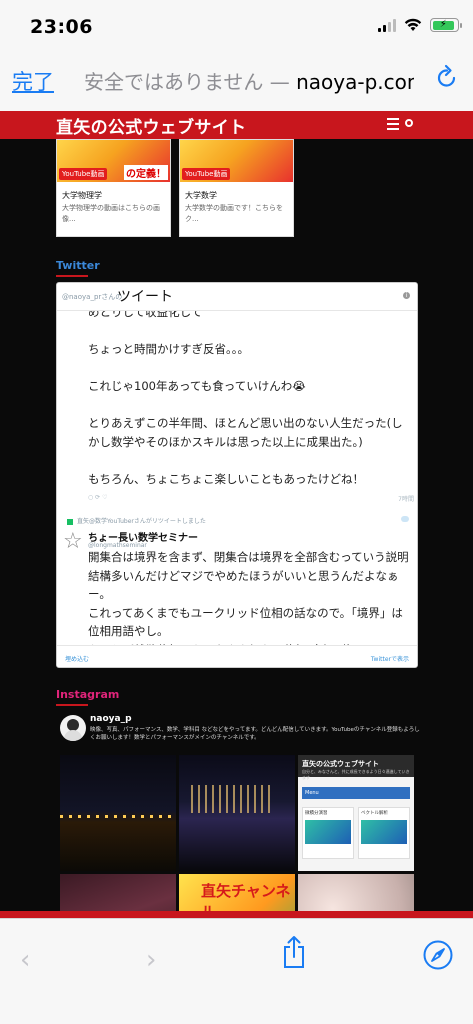 The width and height of the screenshot is (473, 1024). What do you see at coordinates (236, 914) in the screenshot?
I see `site-footer-bar` at bounding box center [236, 914].